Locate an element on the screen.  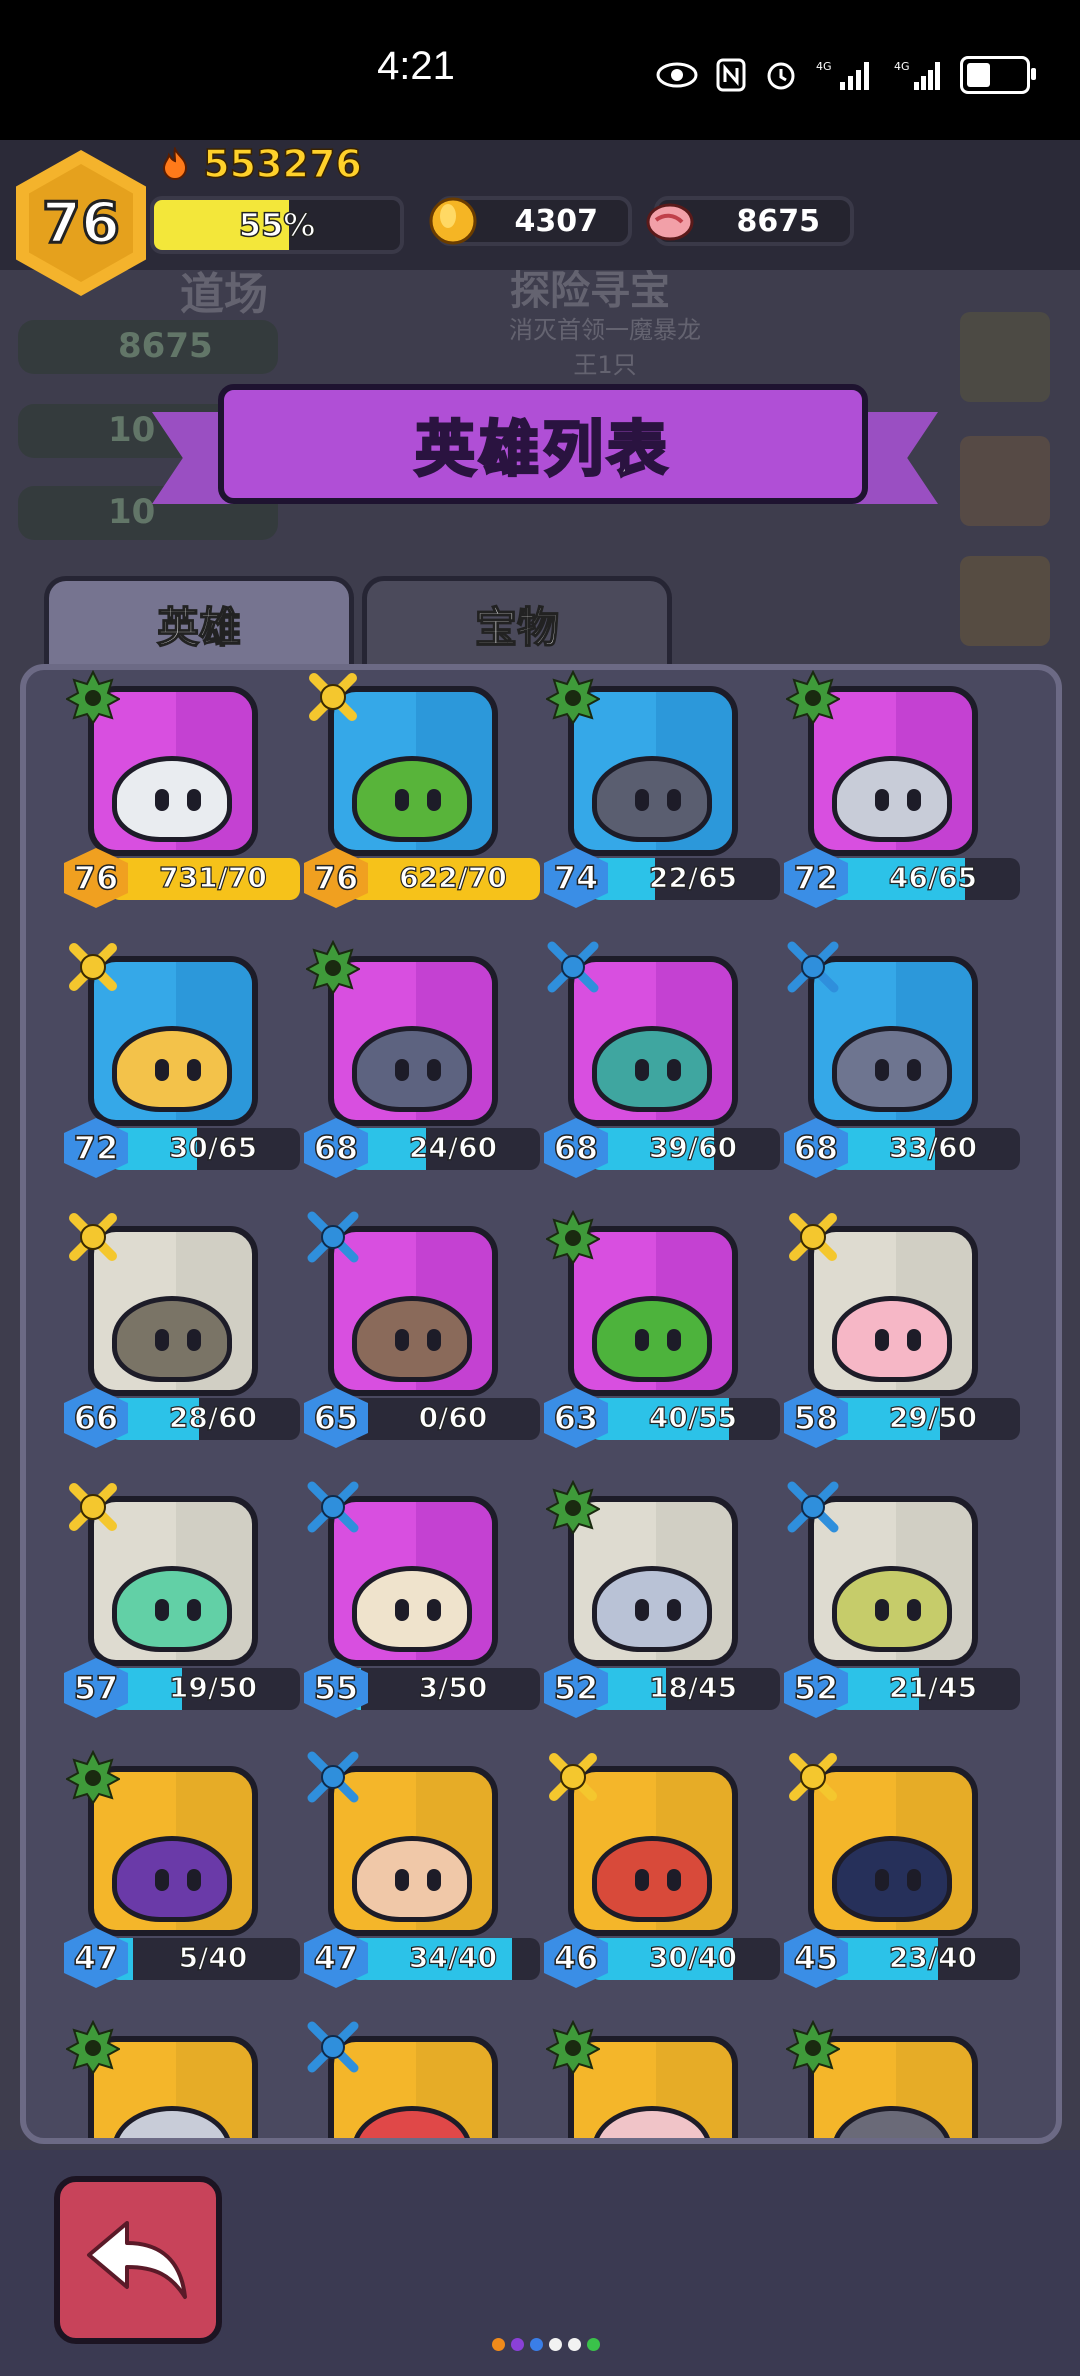
page-title: 英雄列表 is located at coordinates (542, 449).